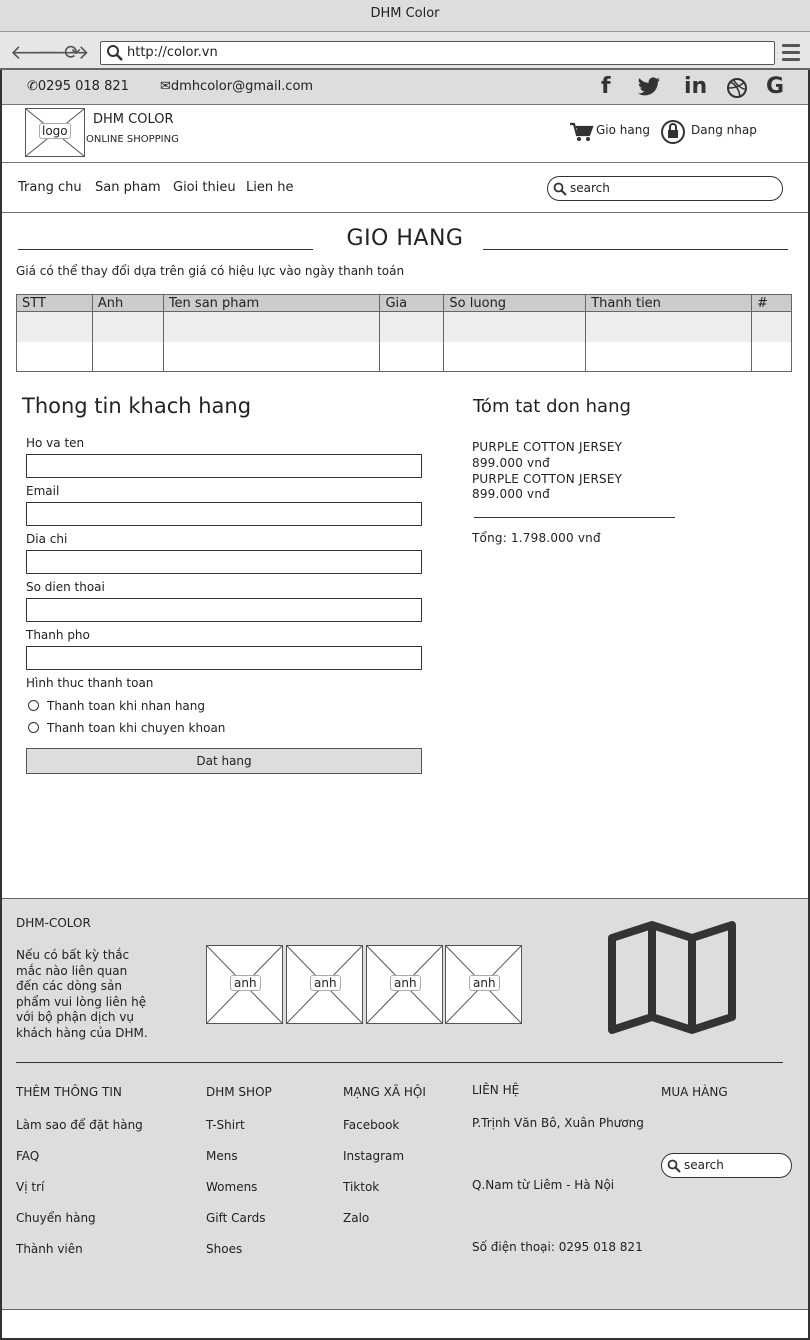 The width and height of the screenshot is (810, 1340). What do you see at coordinates (73, 955) in the screenshot?
I see `footer-about-line: Nếu có bất kỳ thắc` at bounding box center [73, 955].